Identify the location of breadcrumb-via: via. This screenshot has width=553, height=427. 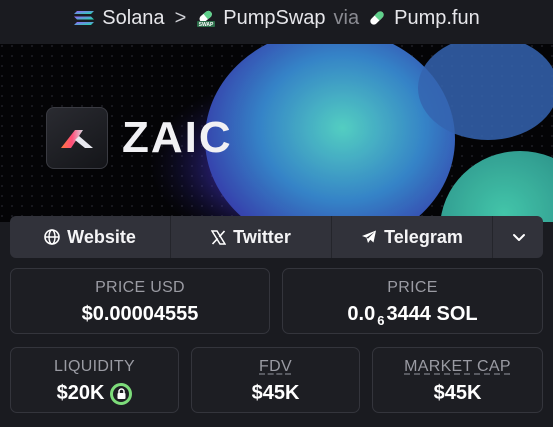
(346, 17).